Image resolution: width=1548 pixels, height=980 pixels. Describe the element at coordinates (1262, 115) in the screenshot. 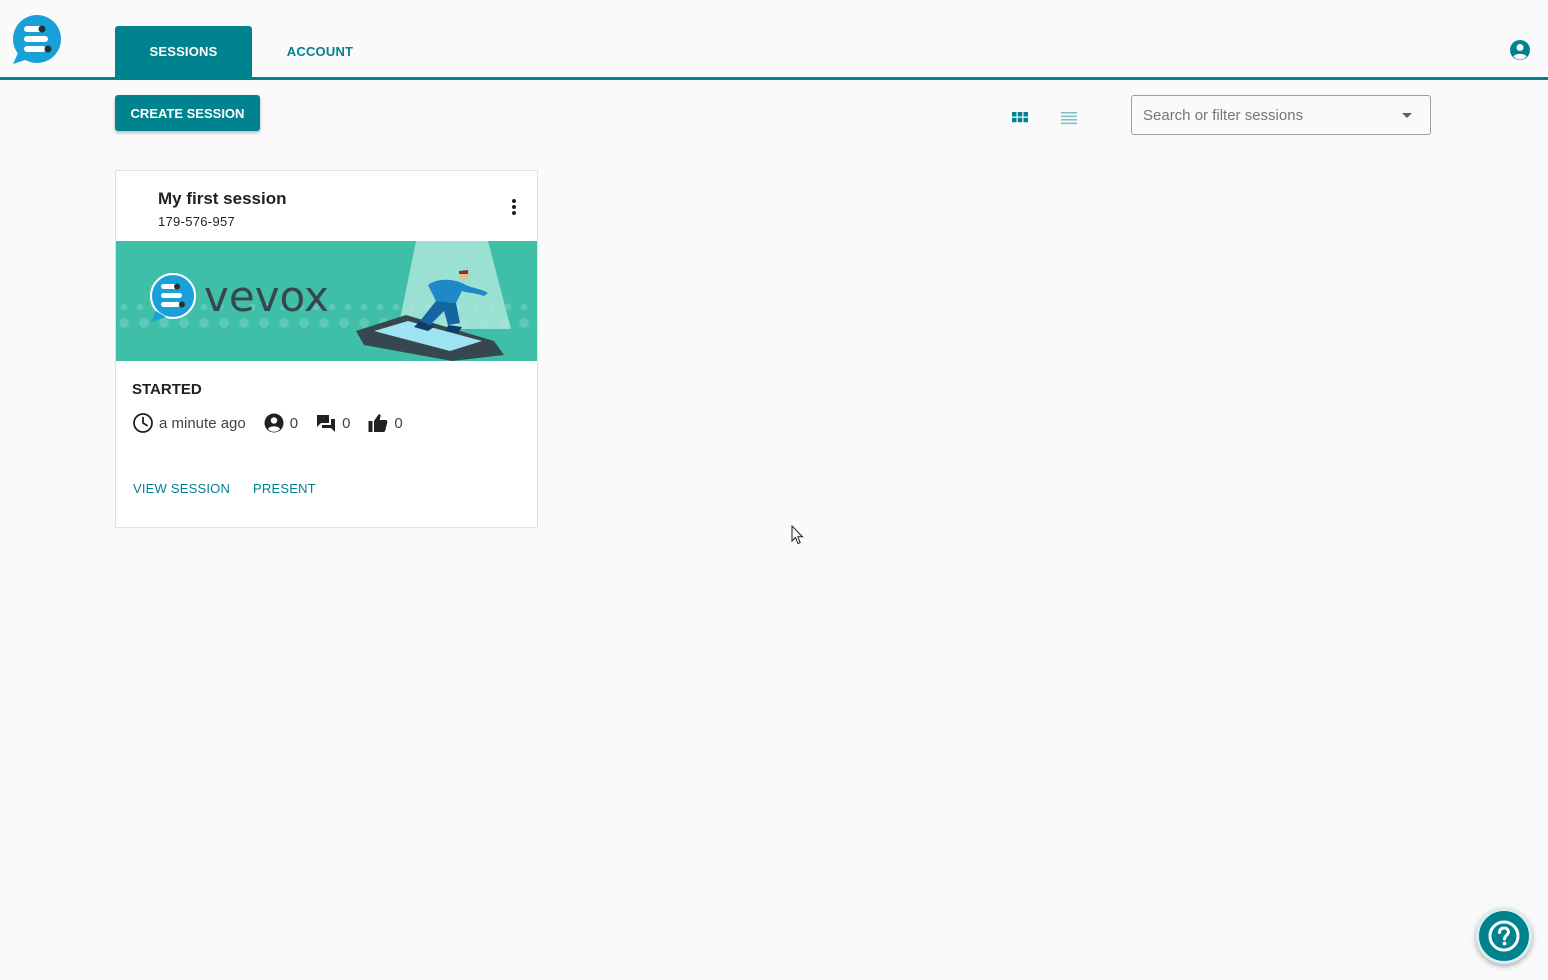

I see `search-input` at that location.